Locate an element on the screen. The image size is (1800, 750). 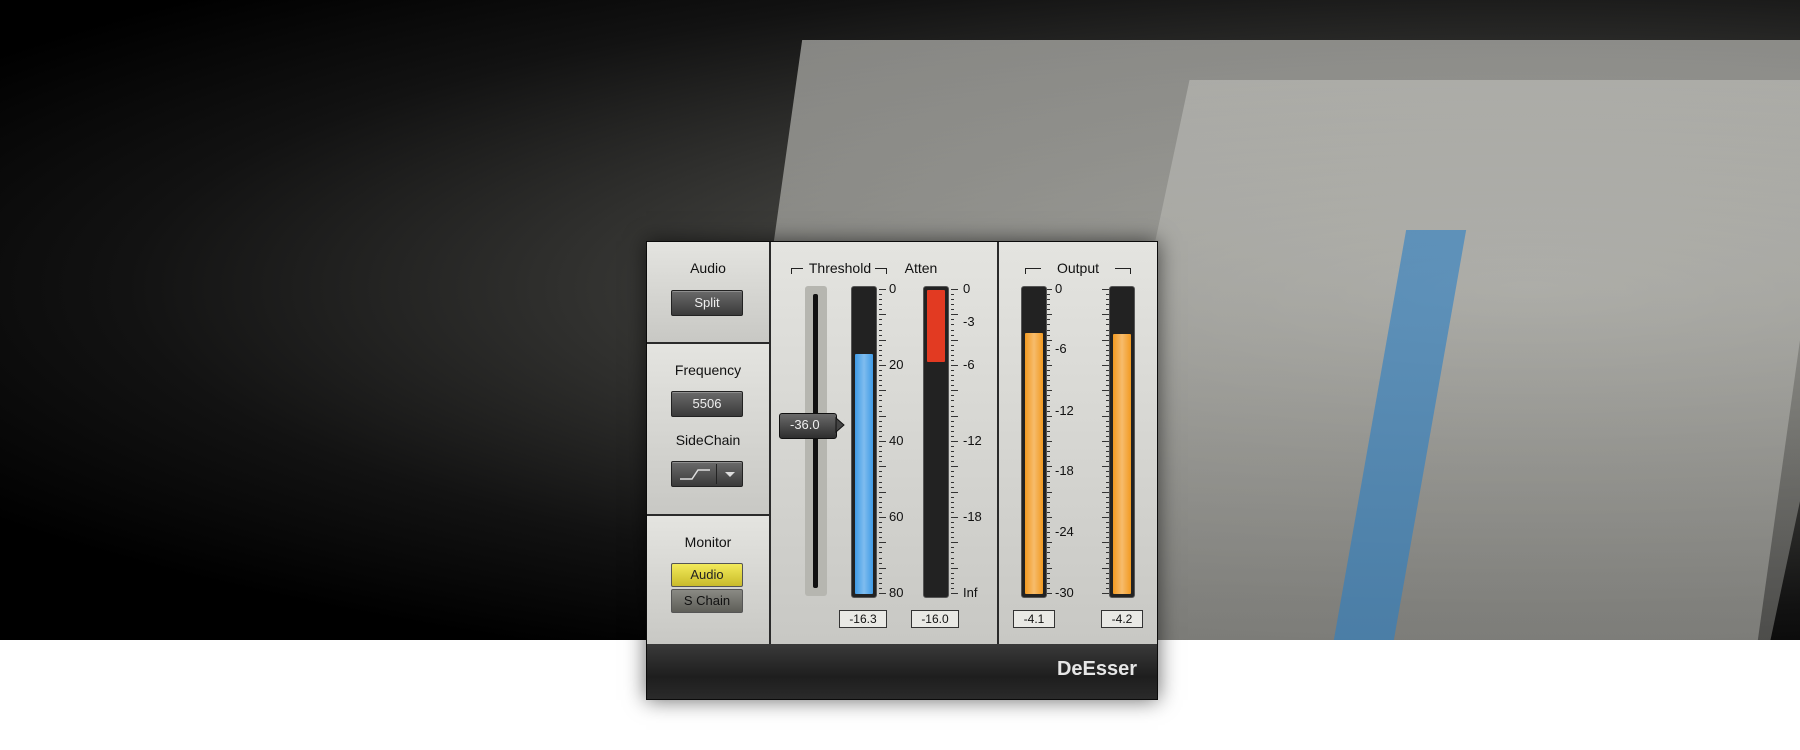
output-meter-left-fill is located at coordinates (1034, 463).